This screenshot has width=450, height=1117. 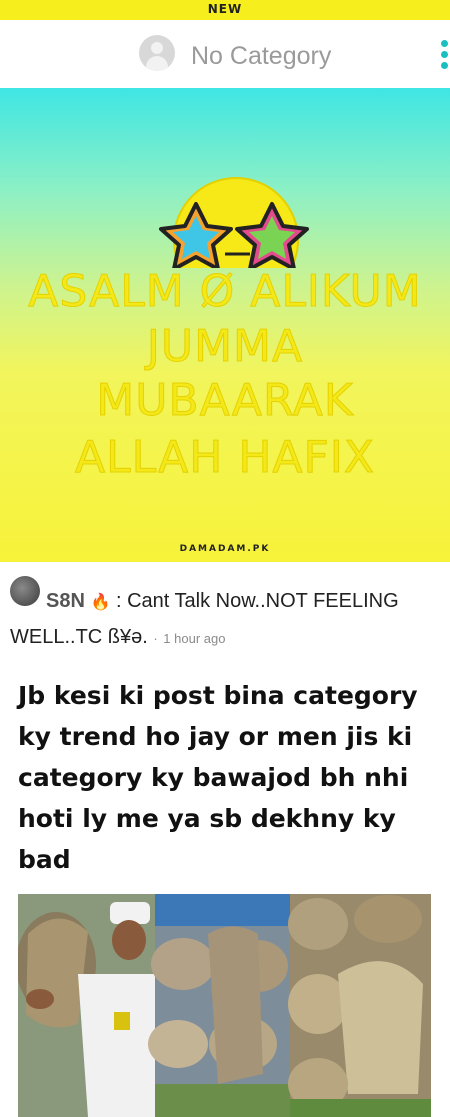 I want to click on greeting-line-4: ALLAH HAFIX, so click(x=225, y=458).